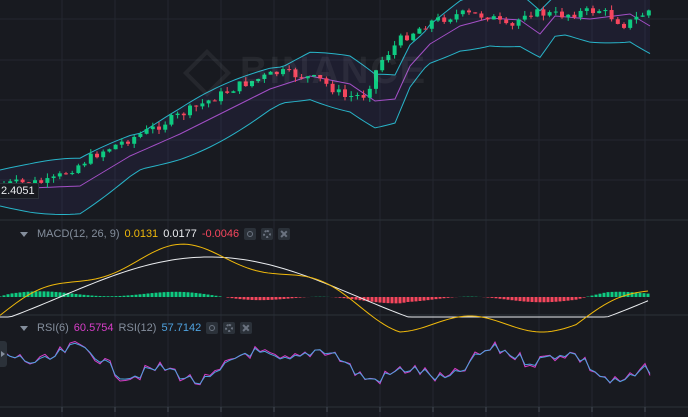 The image size is (688, 417). What do you see at coordinates (324, 287) in the screenshot?
I see `macd-dea-line` at bounding box center [324, 287].